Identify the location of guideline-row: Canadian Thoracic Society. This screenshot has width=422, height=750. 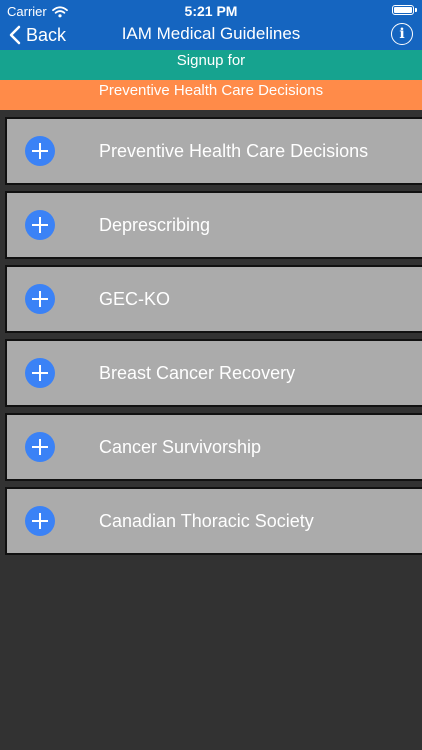
(213, 521).